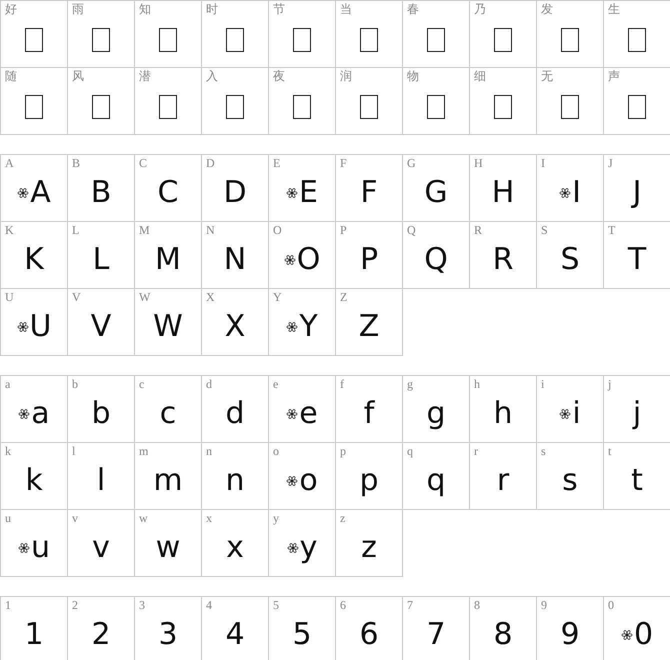 The width and height of the screenshot is (670, 660). Describe the element at coordinates (10, 8) in the screenshot. I see `cell-label: 好` at that location.